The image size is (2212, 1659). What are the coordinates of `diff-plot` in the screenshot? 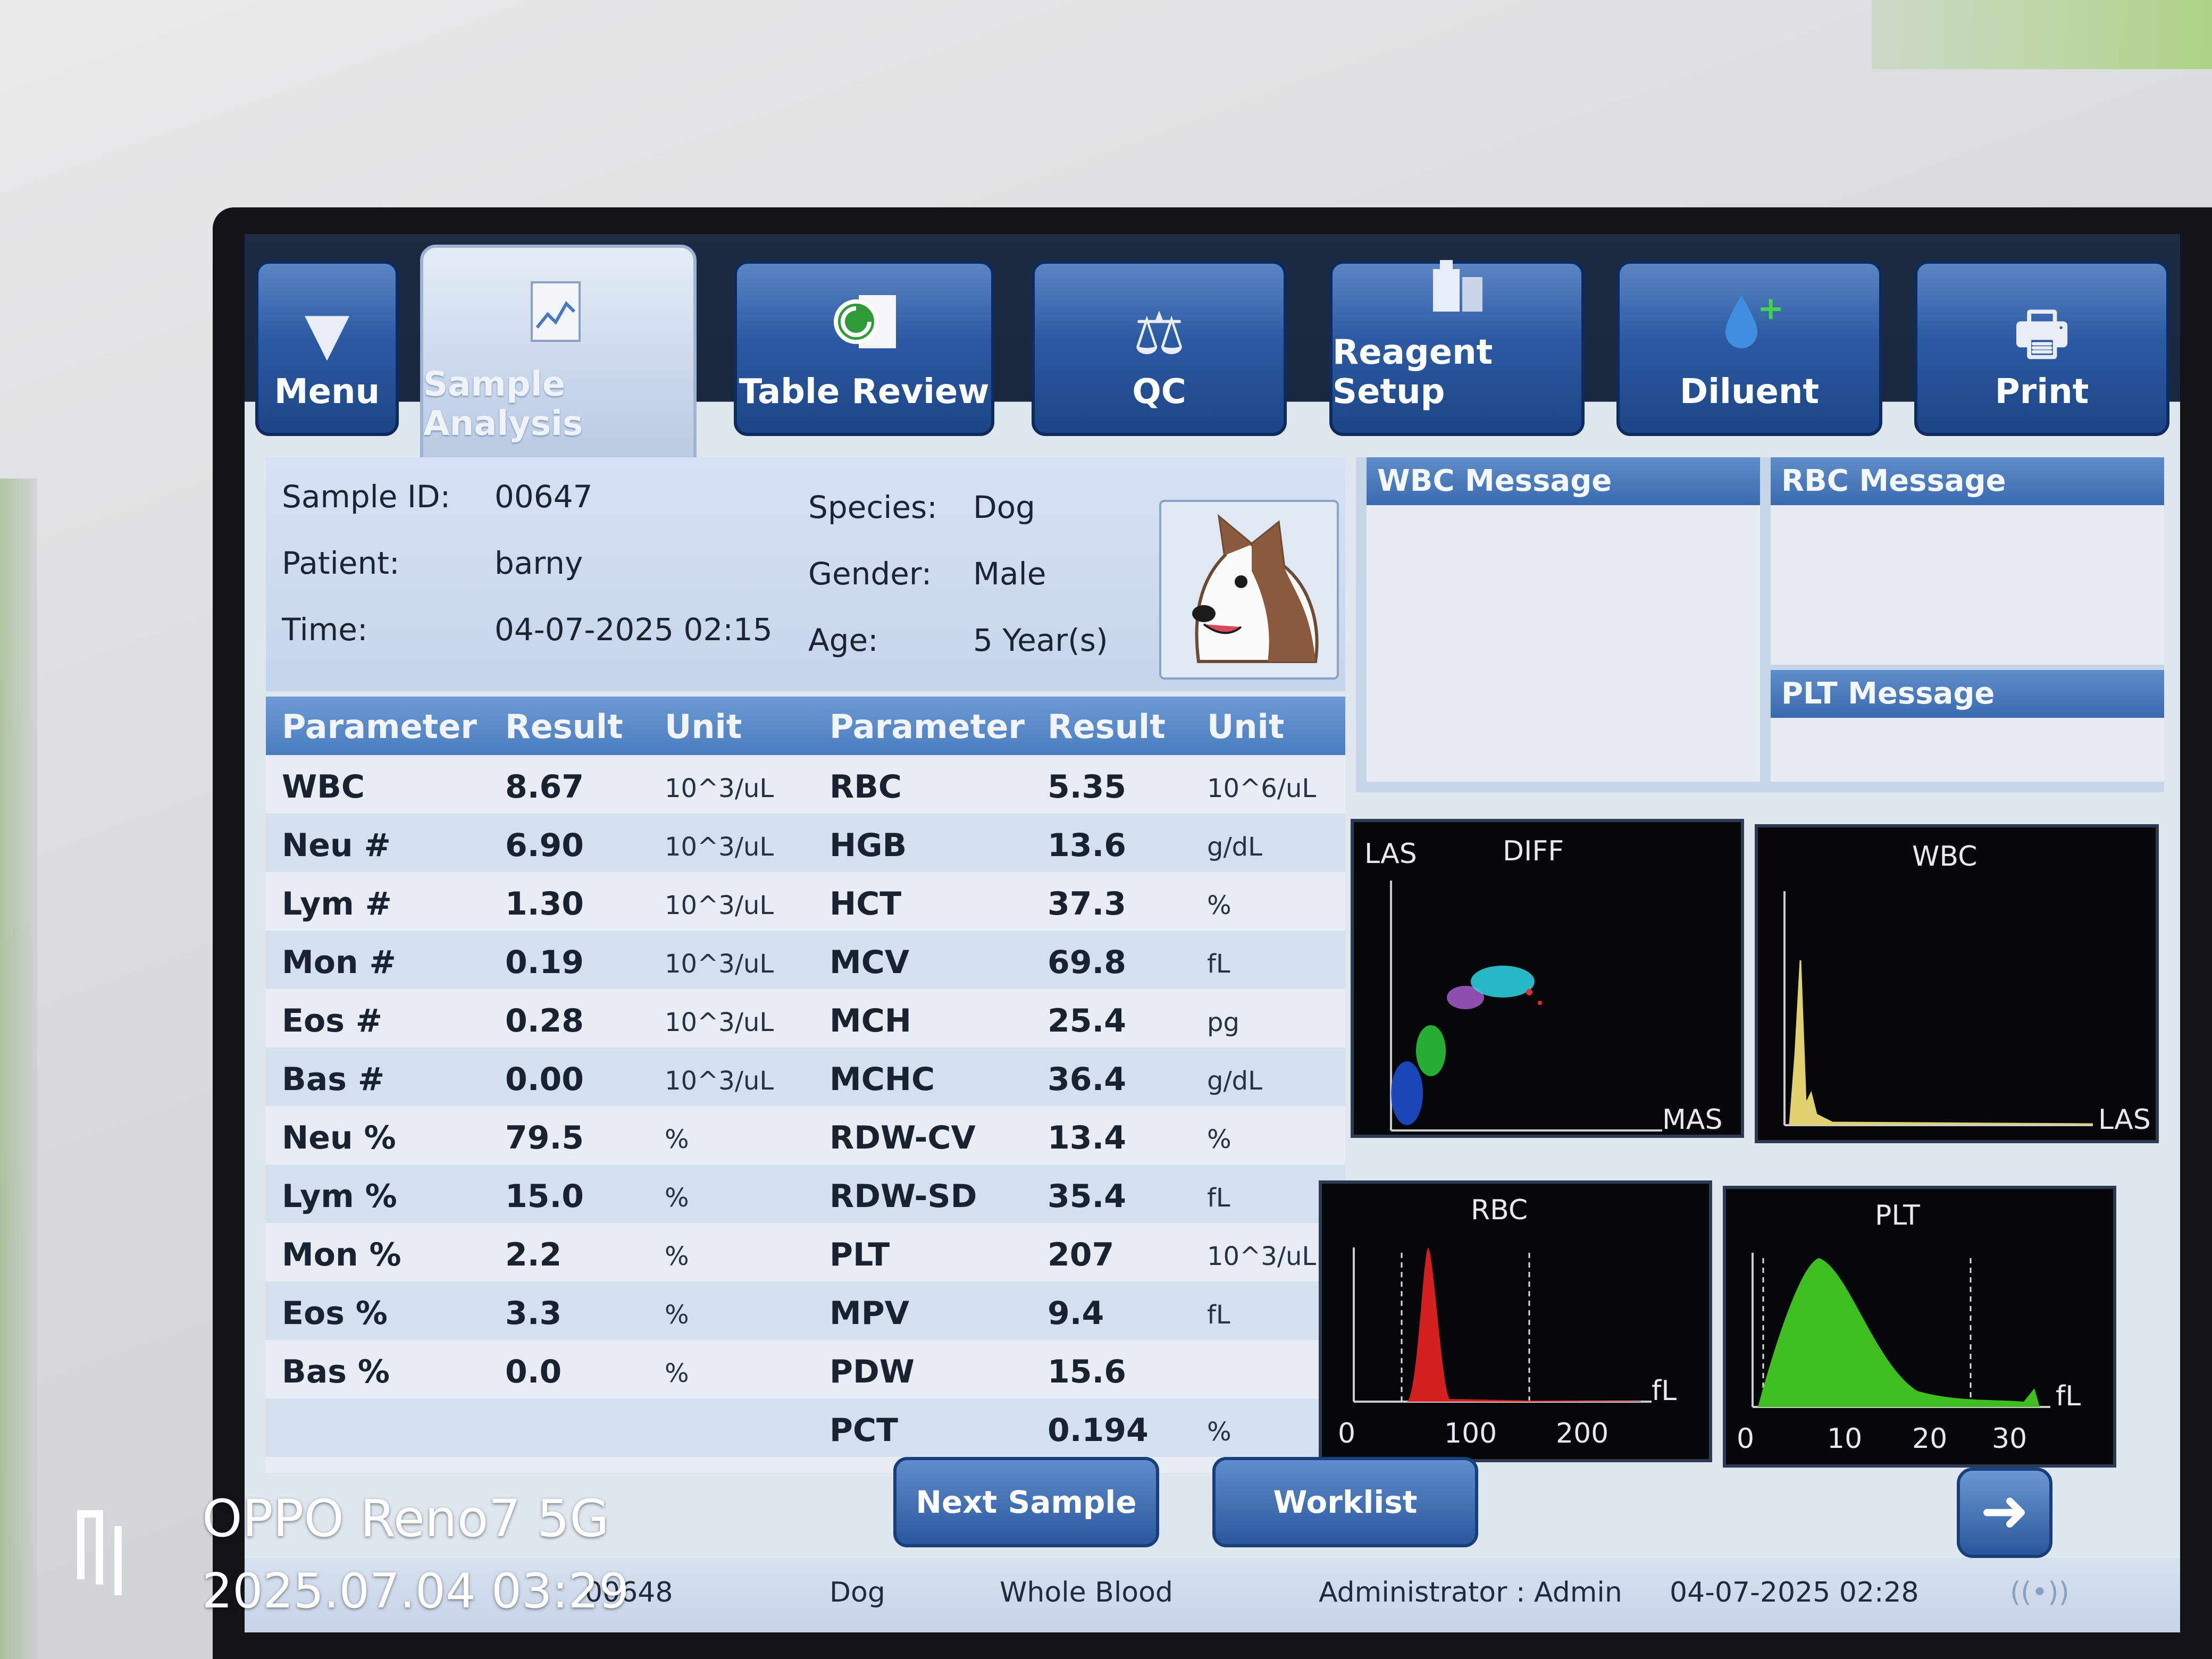 It's located at (1526, 1006).